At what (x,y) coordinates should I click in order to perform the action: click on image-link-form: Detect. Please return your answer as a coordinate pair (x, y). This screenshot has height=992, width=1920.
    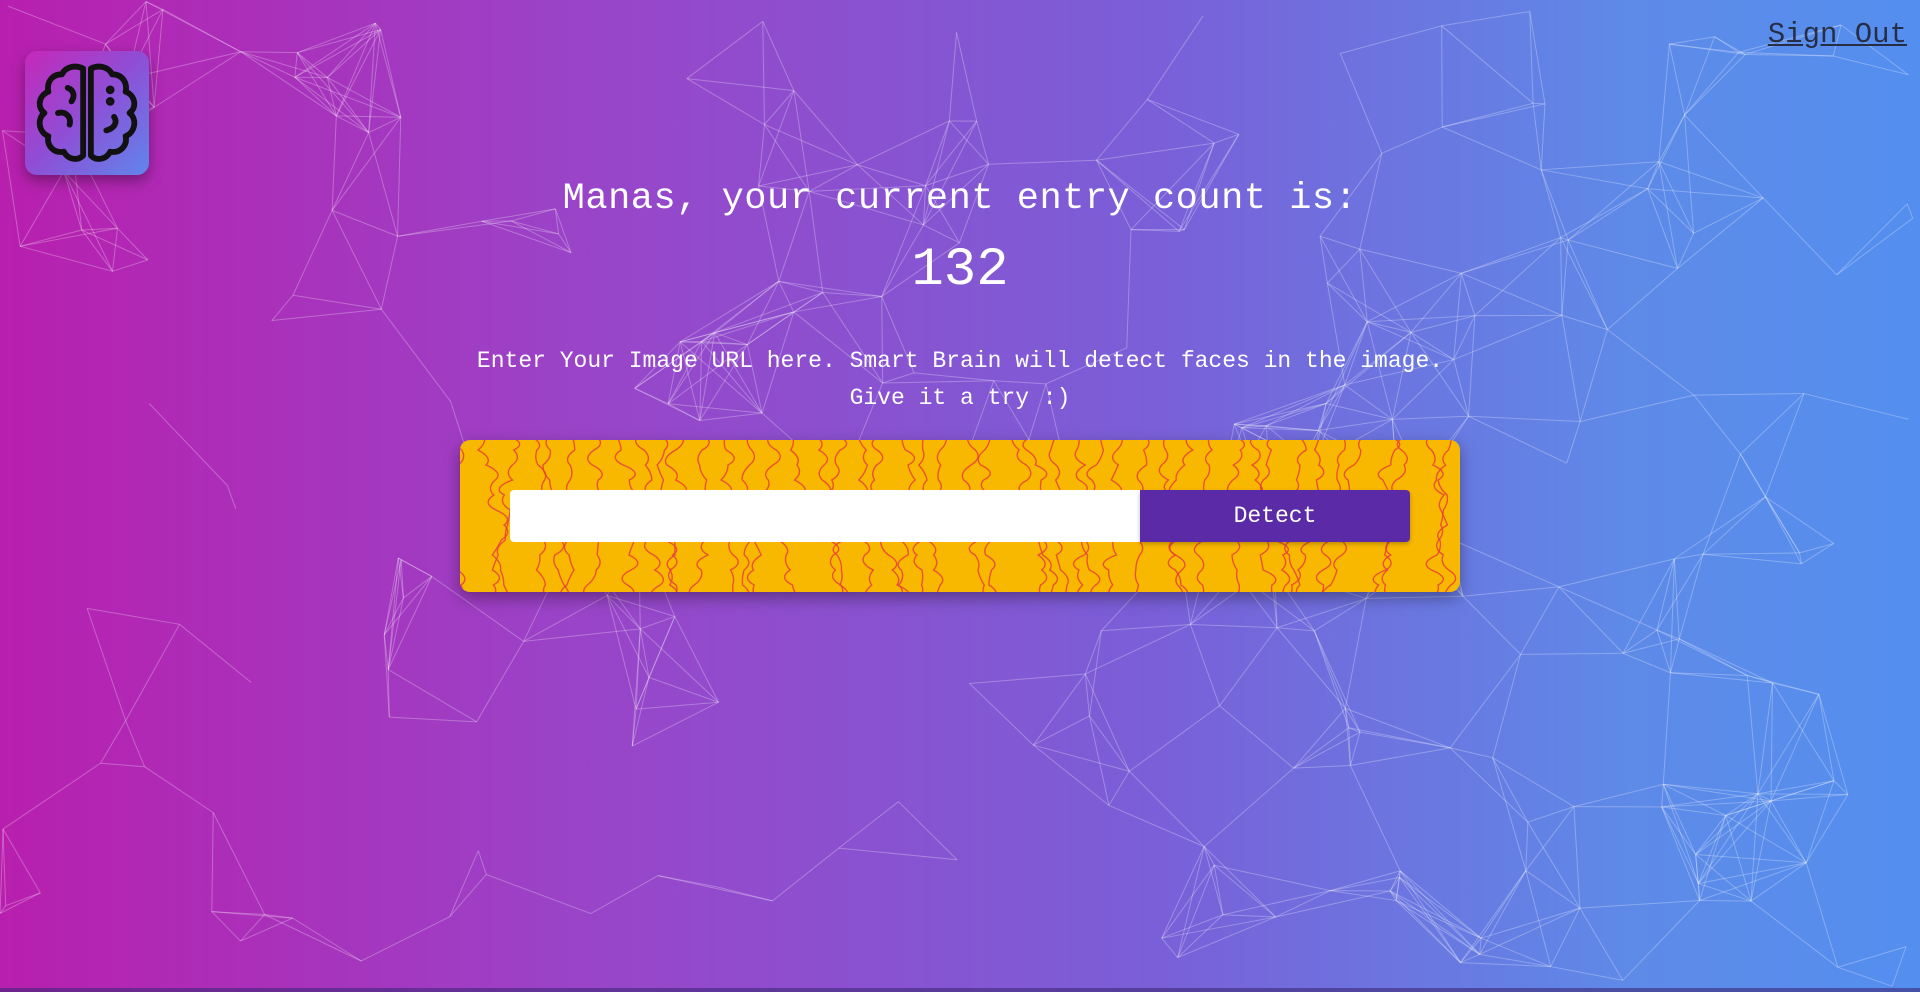
    Looking at the image, I should click on (960, 516).